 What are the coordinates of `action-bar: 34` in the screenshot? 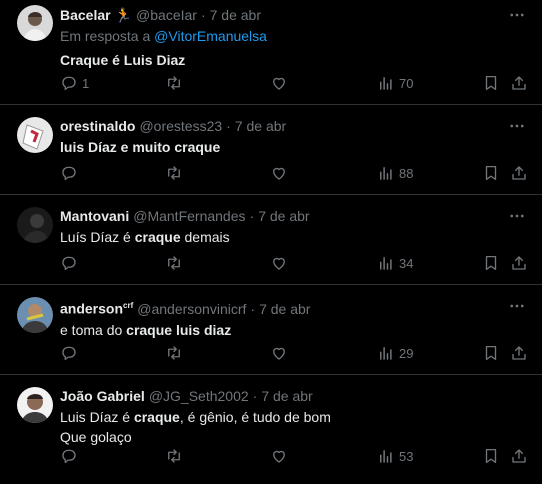 It's located at (271, 264).